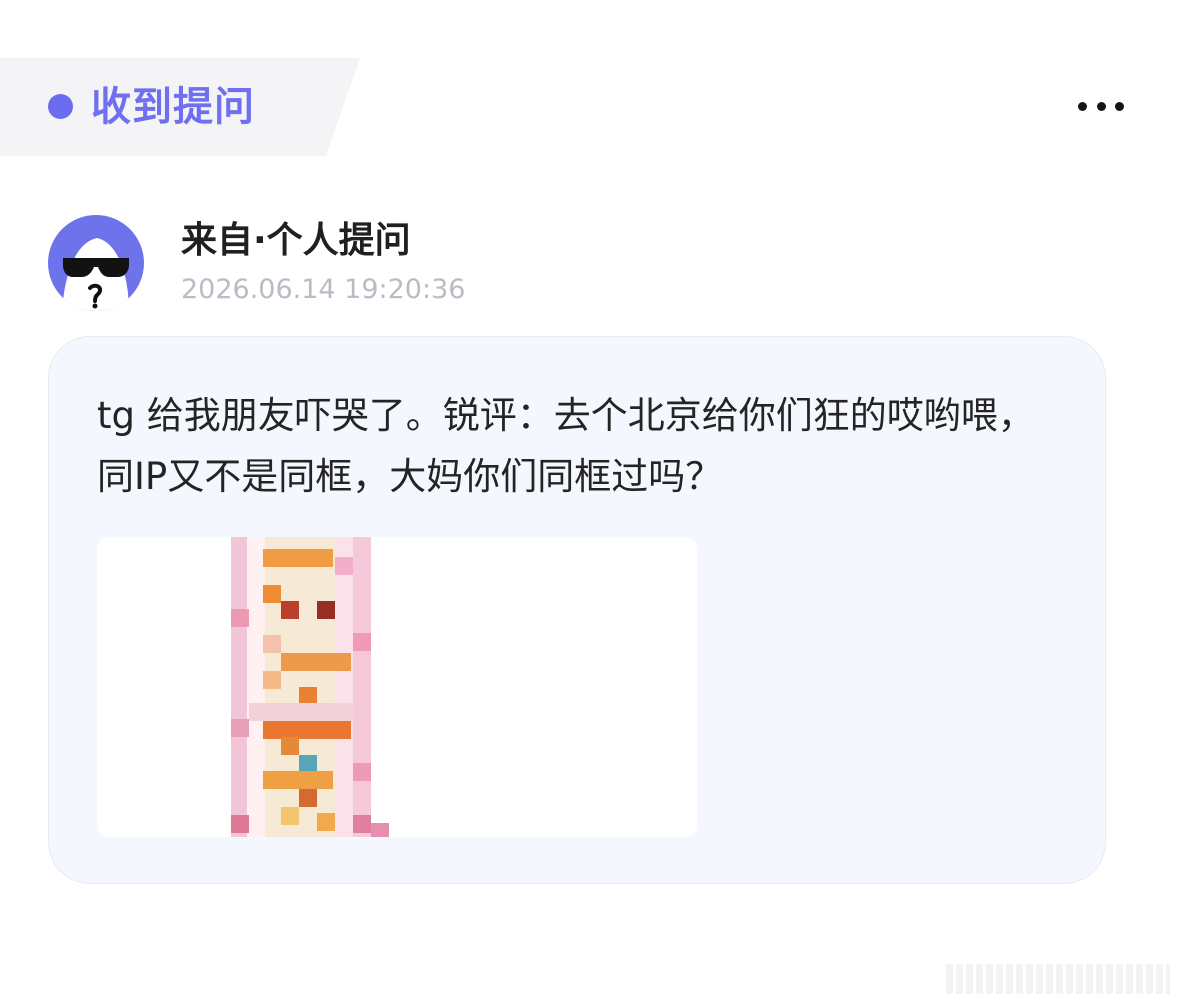 The width and height of the screenshot is (1179, 1006). Describe the element at coordinates (60, 106) in the screenshot. I see `header-indicator-dot` at that location.